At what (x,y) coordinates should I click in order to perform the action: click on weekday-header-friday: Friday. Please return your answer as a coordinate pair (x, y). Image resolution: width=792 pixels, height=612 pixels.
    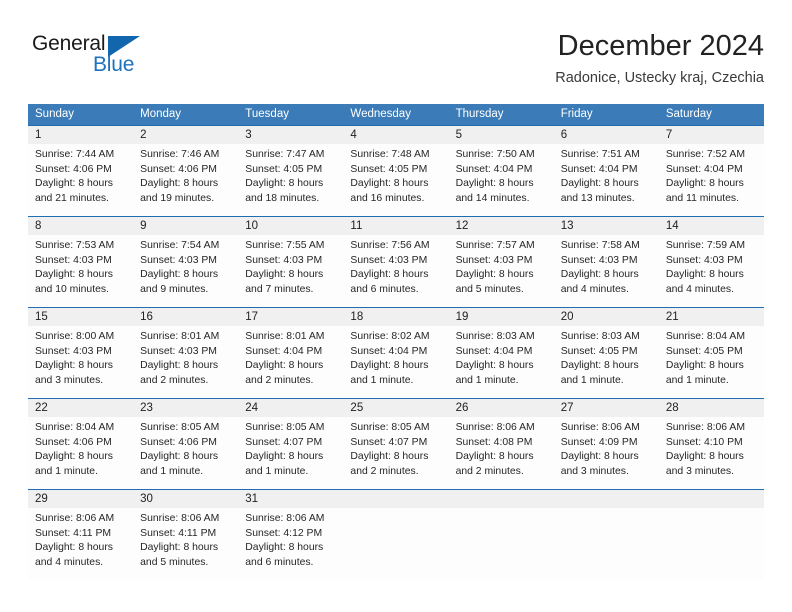
    Looking at the image, I should click on (576, 114).